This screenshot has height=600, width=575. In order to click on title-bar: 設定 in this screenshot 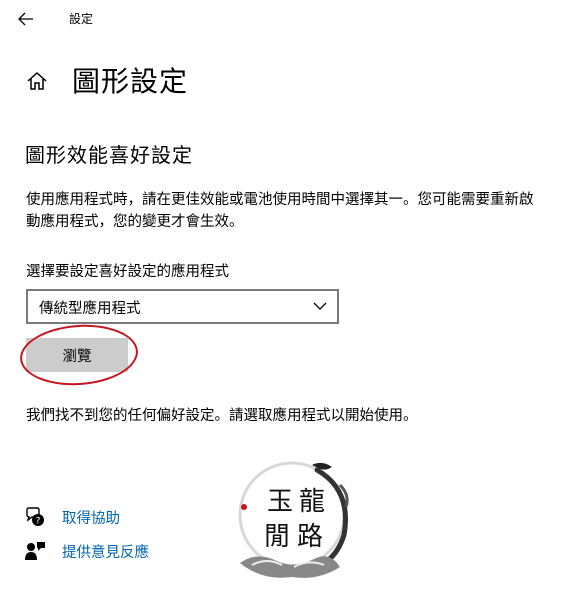, I will do `click(287, 19)`.